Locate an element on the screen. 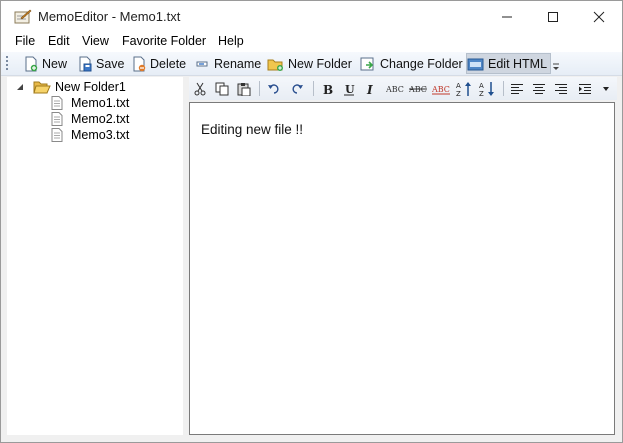 This screenshot has width=623, height=443. italic-icon: I is located at coordinates (369, 89).